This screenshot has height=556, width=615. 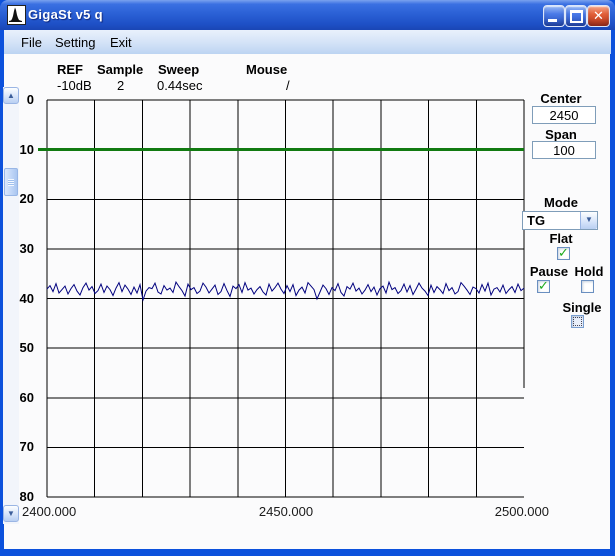 I want to click on menubar: File Setting Exit, so click(x=307, y=42).